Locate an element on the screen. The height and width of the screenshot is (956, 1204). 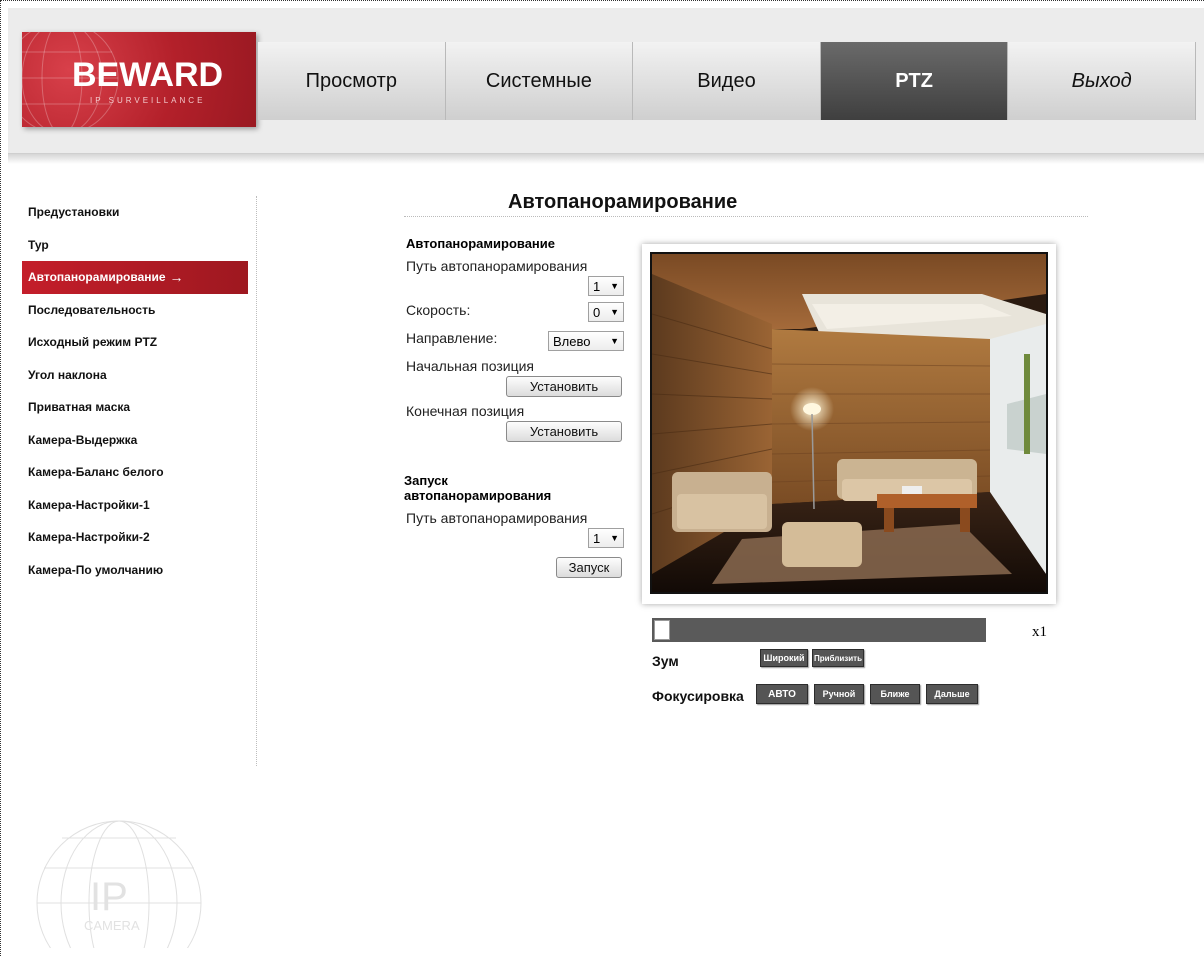
run-path-select: 1 ▼ is located at coordinates (606, 538).